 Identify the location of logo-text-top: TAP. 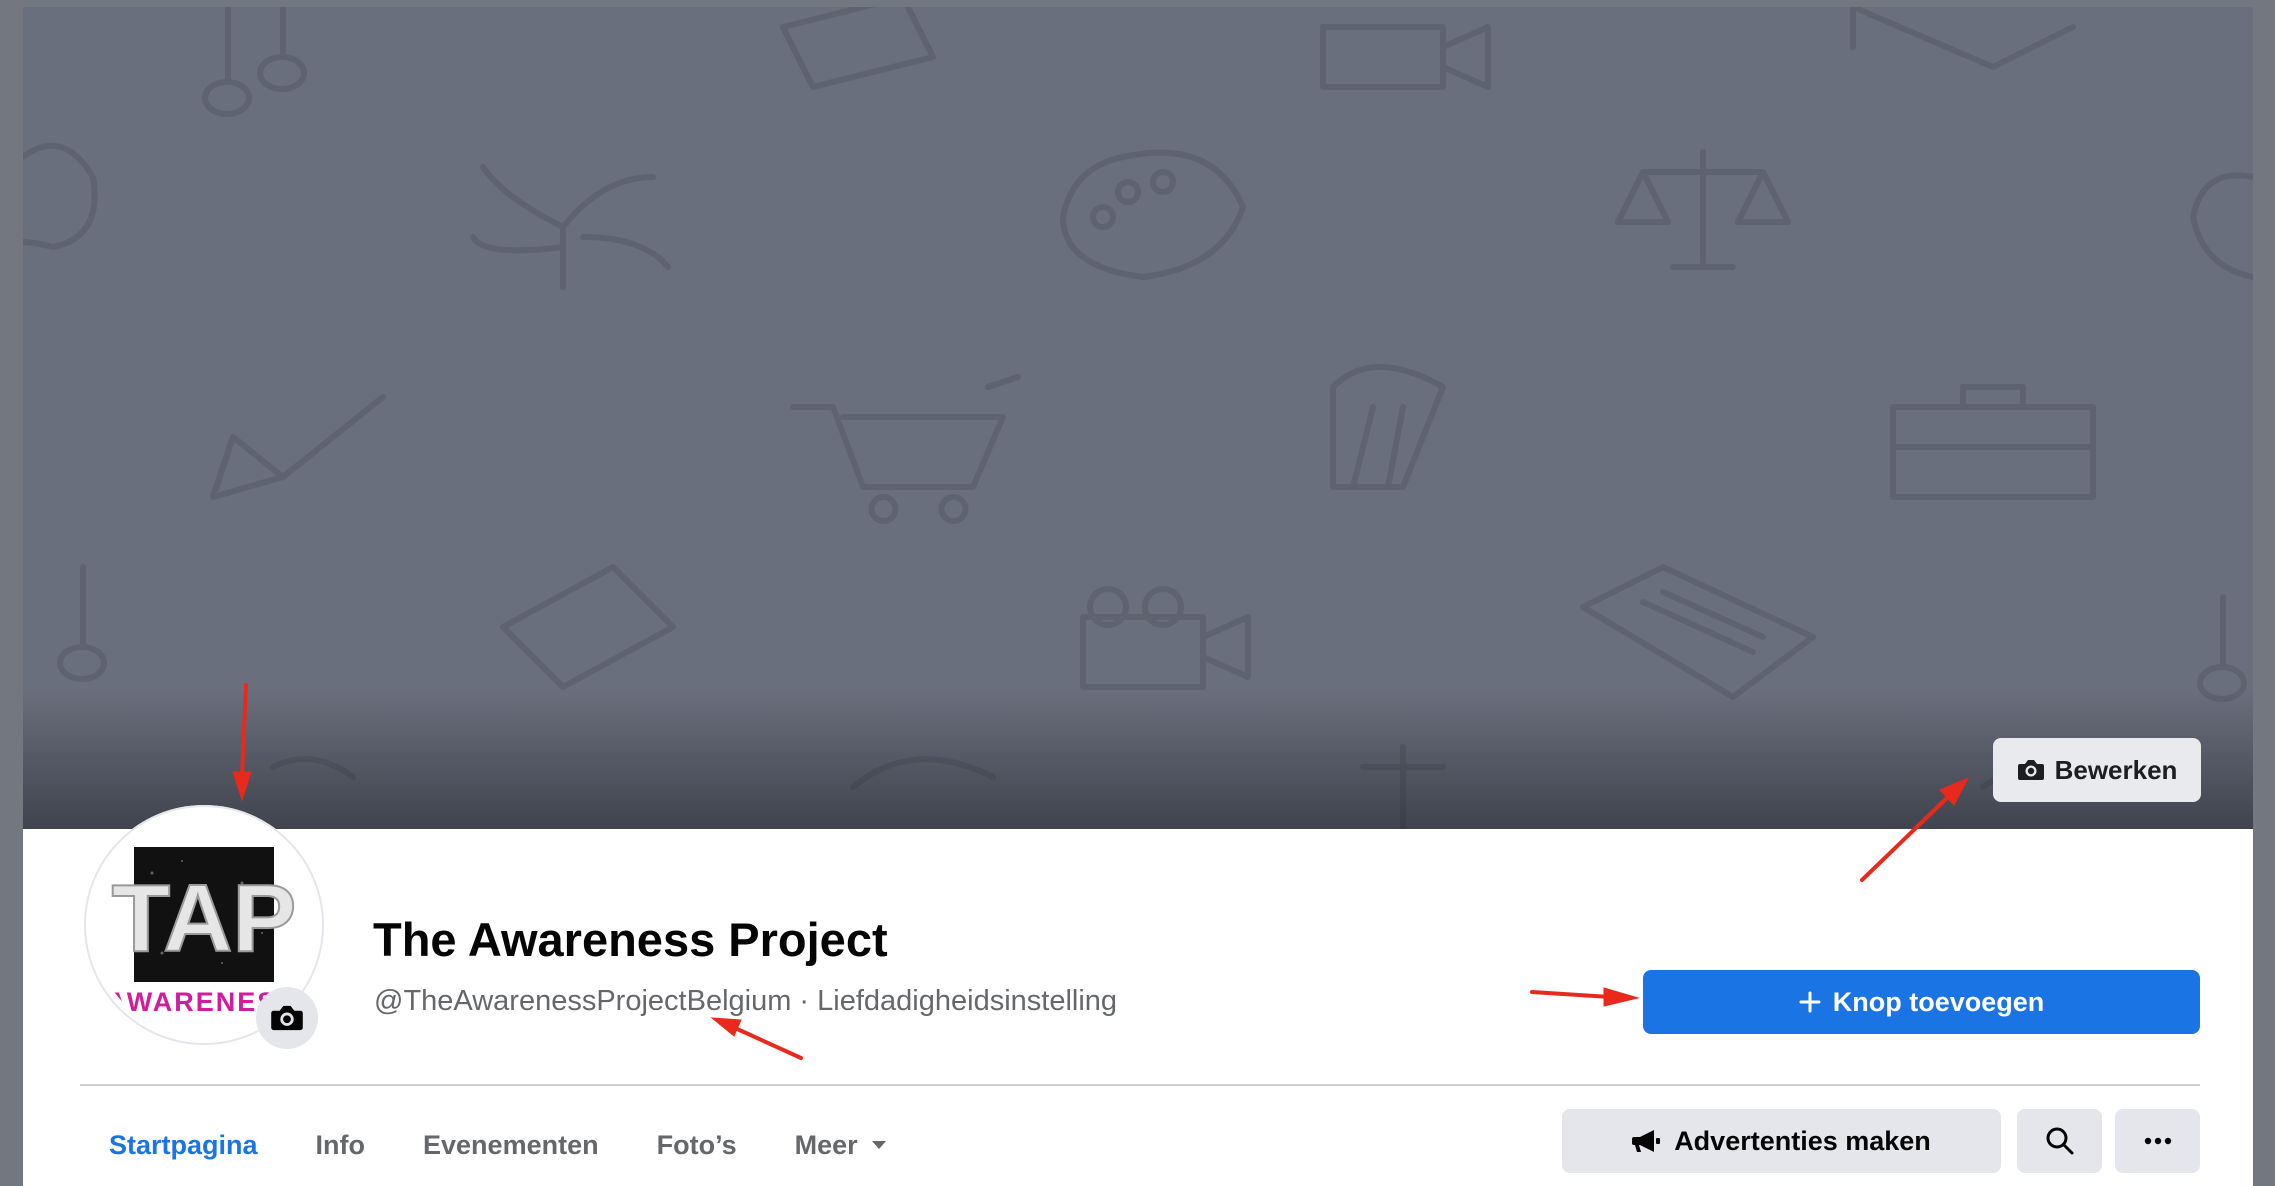
(204, 918).